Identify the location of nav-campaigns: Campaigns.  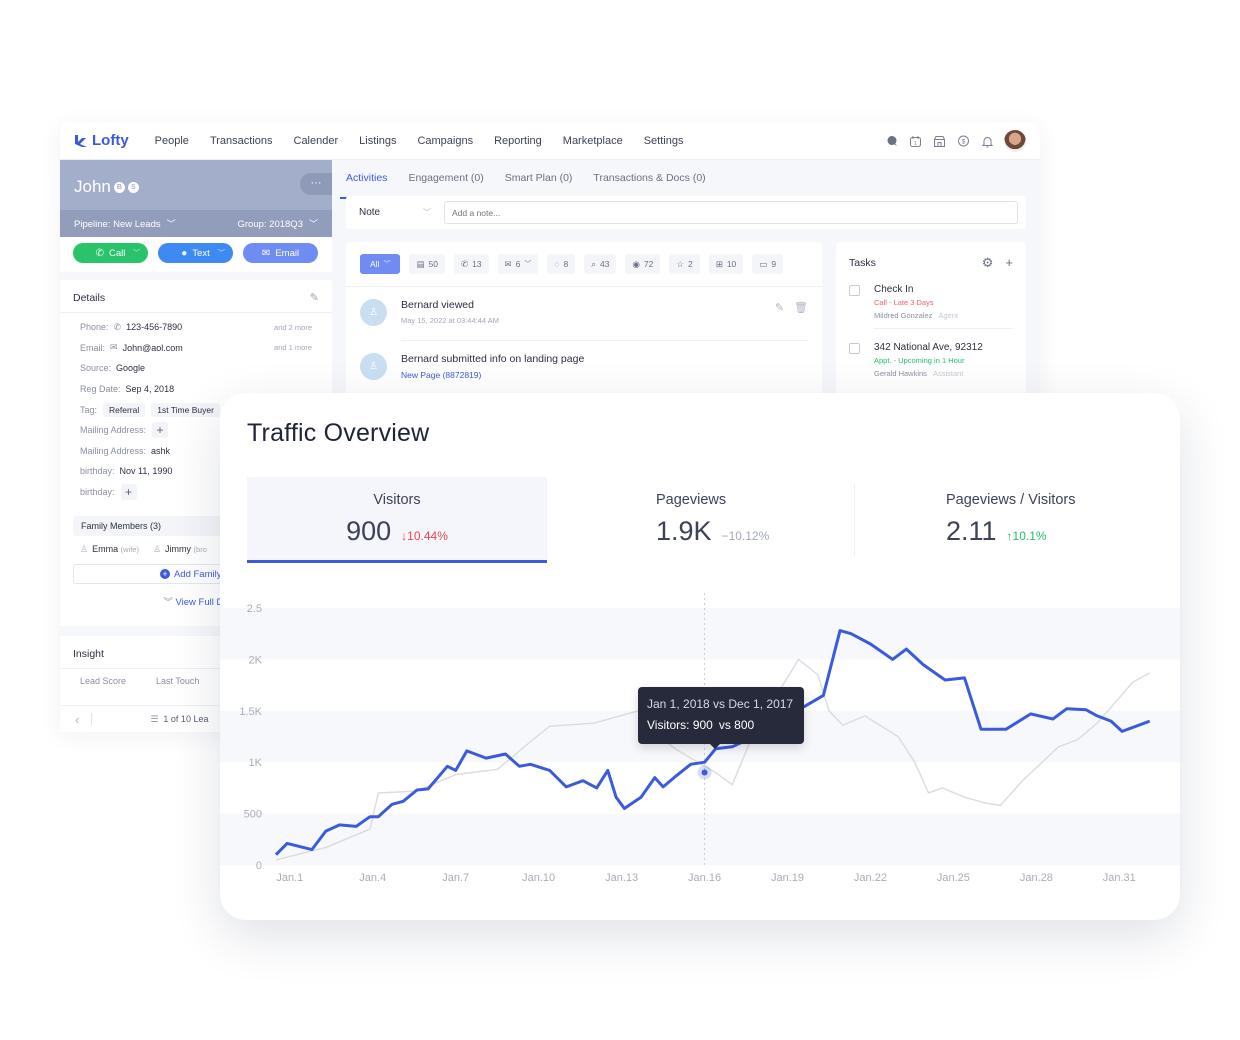
(445, 141).